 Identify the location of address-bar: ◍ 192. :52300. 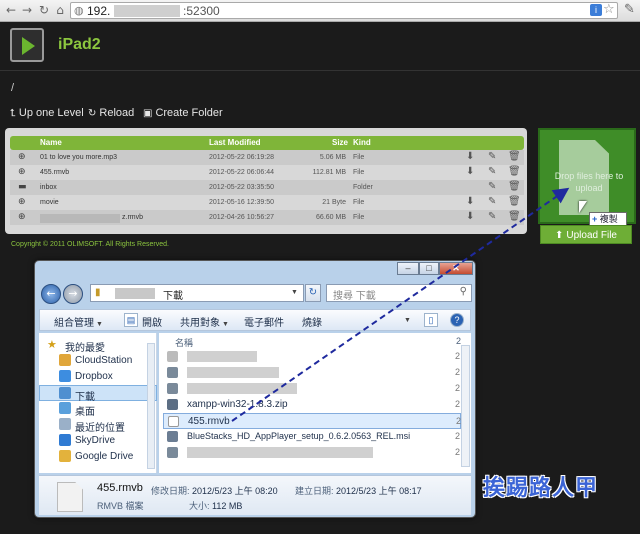
(344, 10).